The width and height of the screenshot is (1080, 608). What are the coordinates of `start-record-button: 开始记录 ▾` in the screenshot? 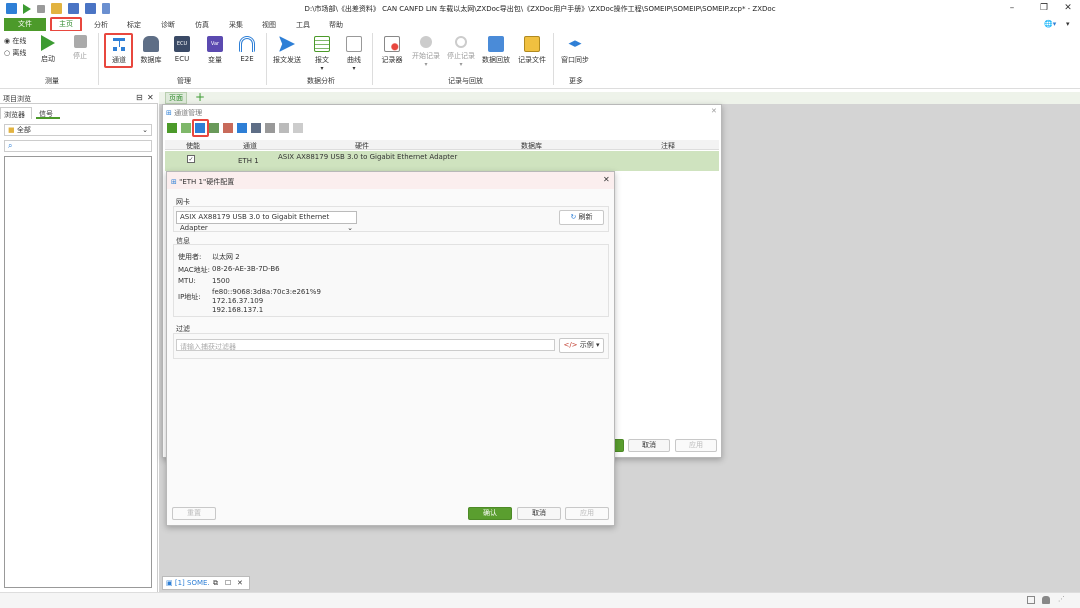 It's located at (426, 52).